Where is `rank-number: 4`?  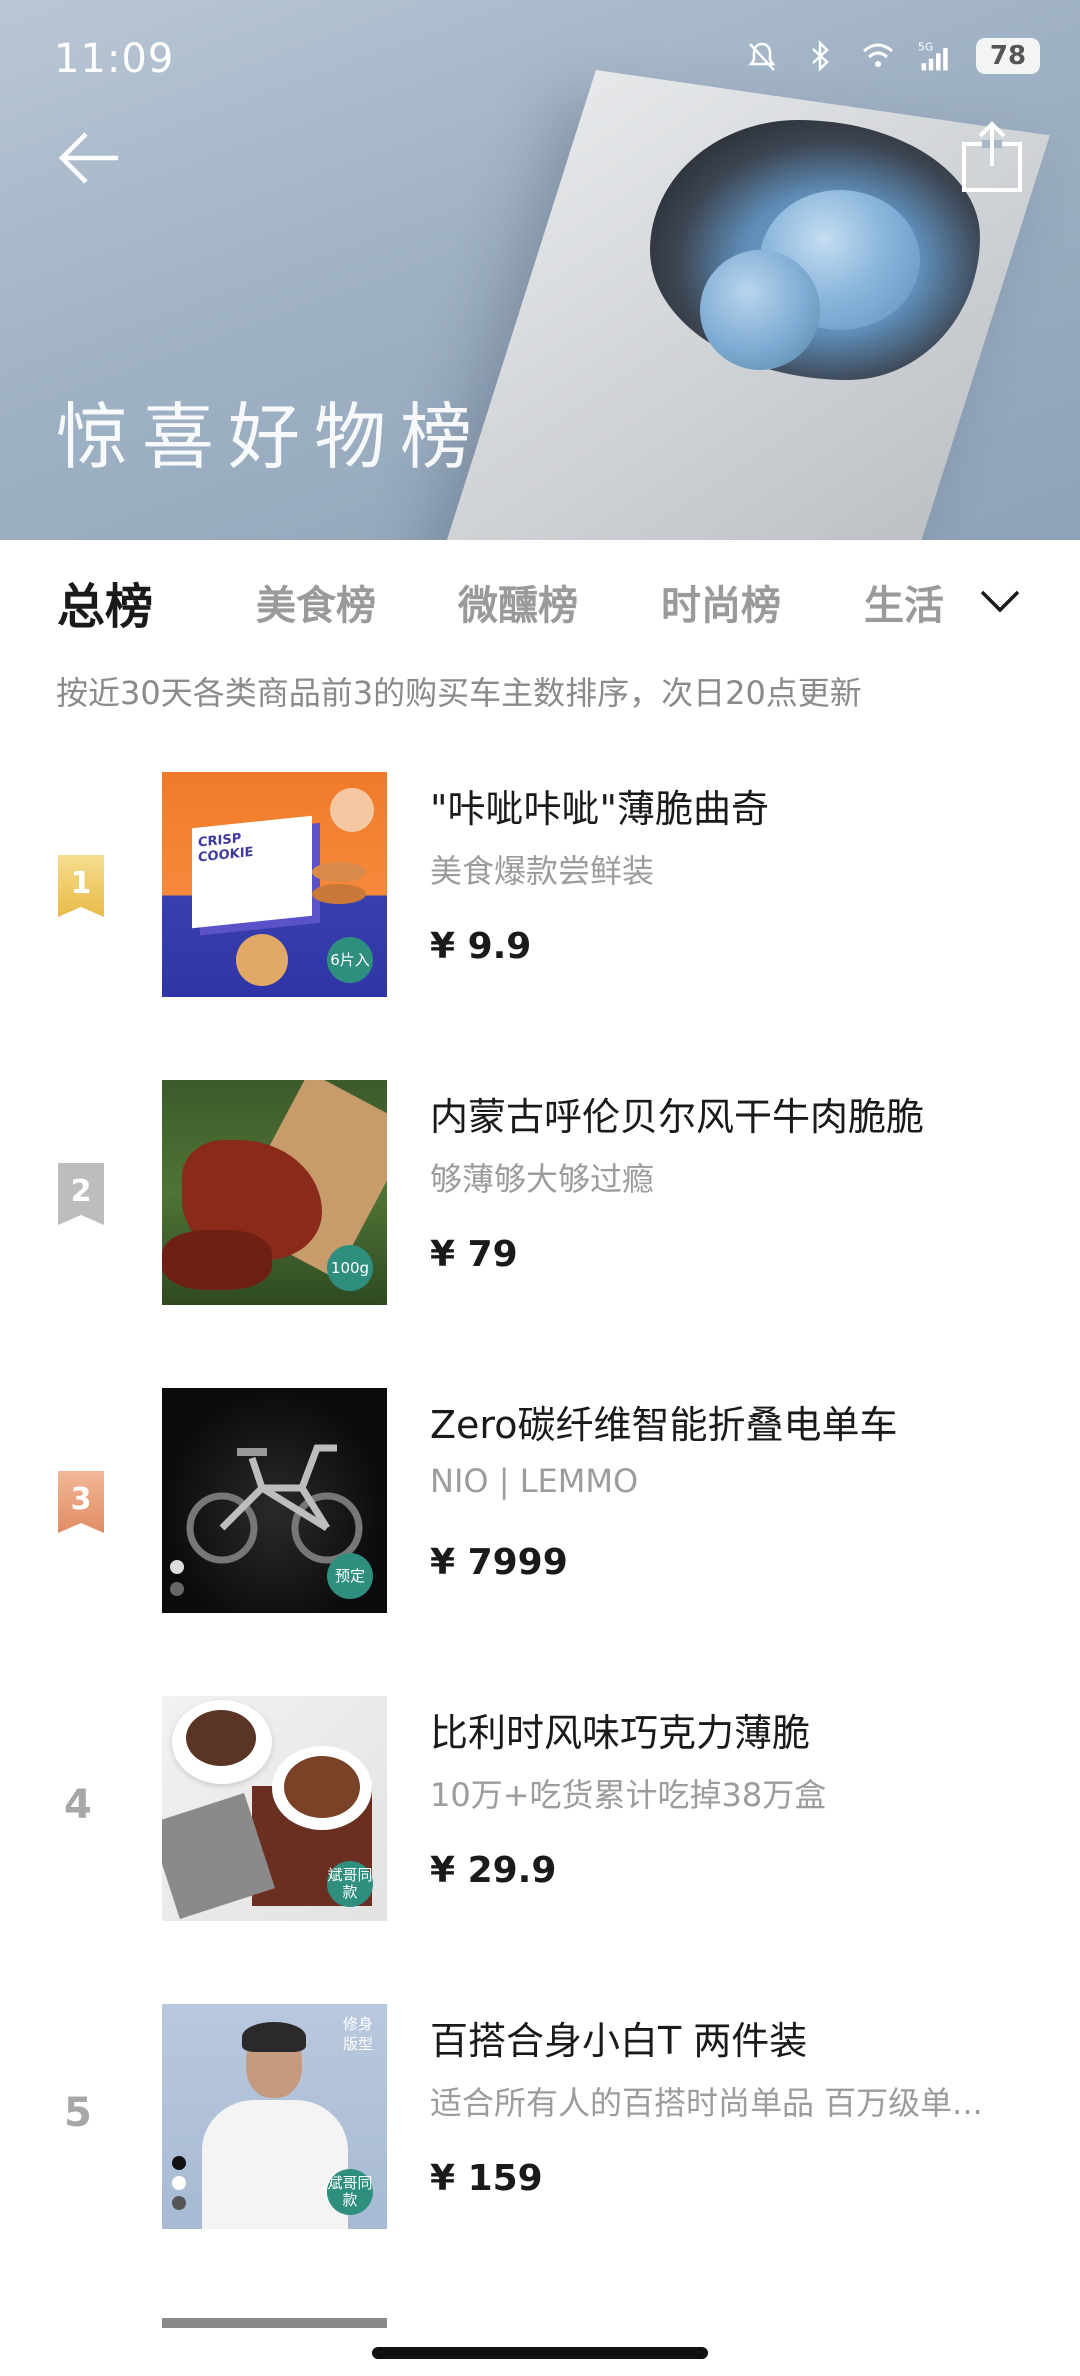 rank-number: 4 is located at coordinates (78, 1805).